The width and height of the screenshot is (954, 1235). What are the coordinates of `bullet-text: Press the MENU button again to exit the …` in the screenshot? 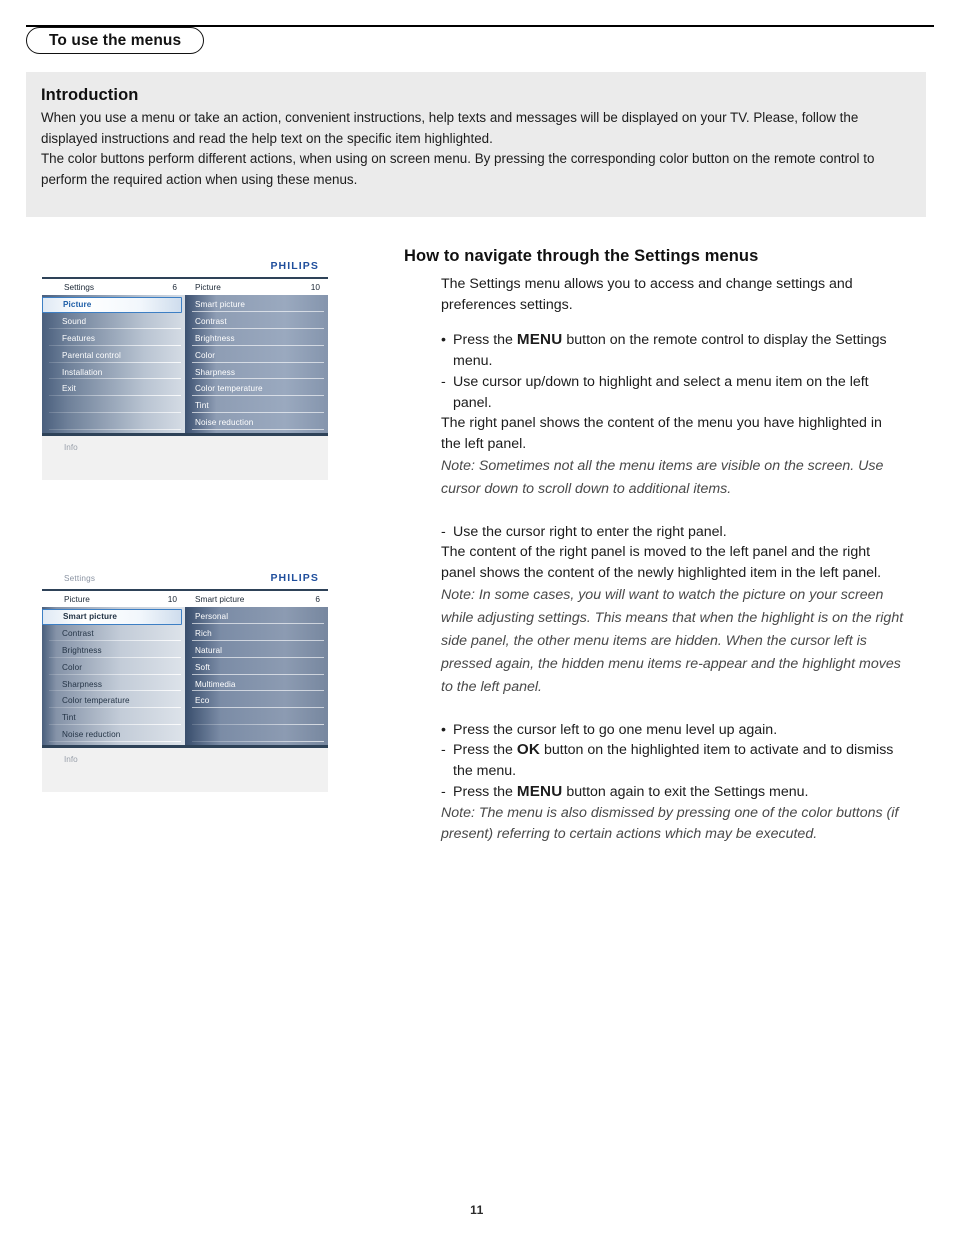 It's located at (678, 792).